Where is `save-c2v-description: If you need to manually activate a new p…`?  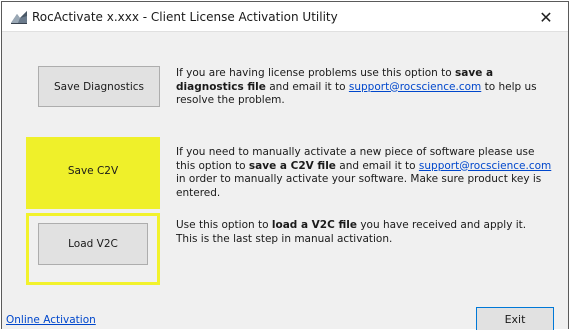
save-c2v-description: If you need to manually activate a new p… is located at coordinates (365, 173).